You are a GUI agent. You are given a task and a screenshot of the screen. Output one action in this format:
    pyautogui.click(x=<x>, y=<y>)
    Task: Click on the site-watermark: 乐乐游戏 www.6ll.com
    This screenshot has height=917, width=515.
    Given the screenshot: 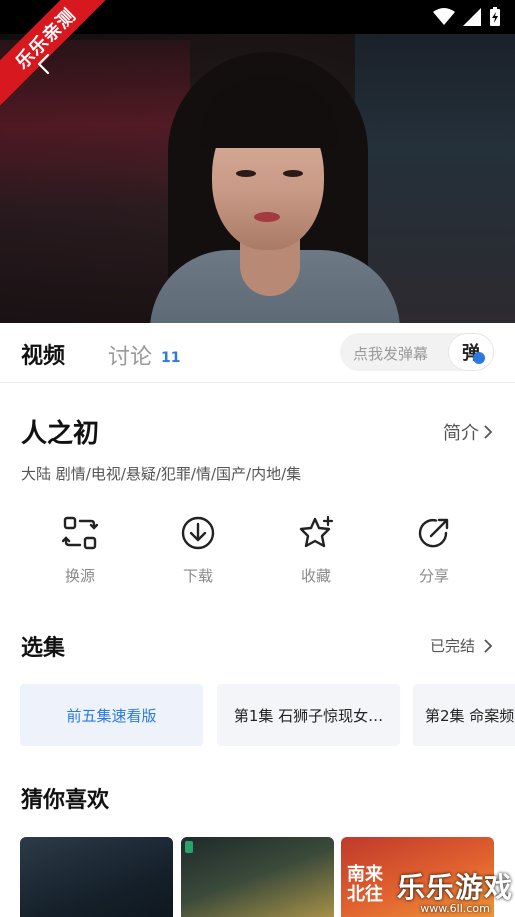 What is the action you would take?
    pyautogui.click(x=454, y=893)
    